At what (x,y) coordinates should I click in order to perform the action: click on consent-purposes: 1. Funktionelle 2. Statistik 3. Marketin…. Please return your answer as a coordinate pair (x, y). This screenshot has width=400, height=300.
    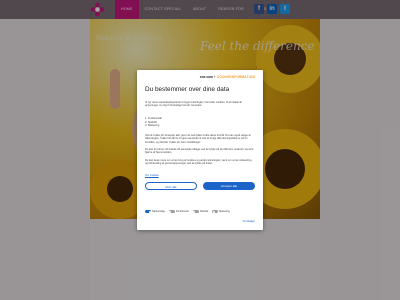
    Looking at the image, I should click on (153, 122).